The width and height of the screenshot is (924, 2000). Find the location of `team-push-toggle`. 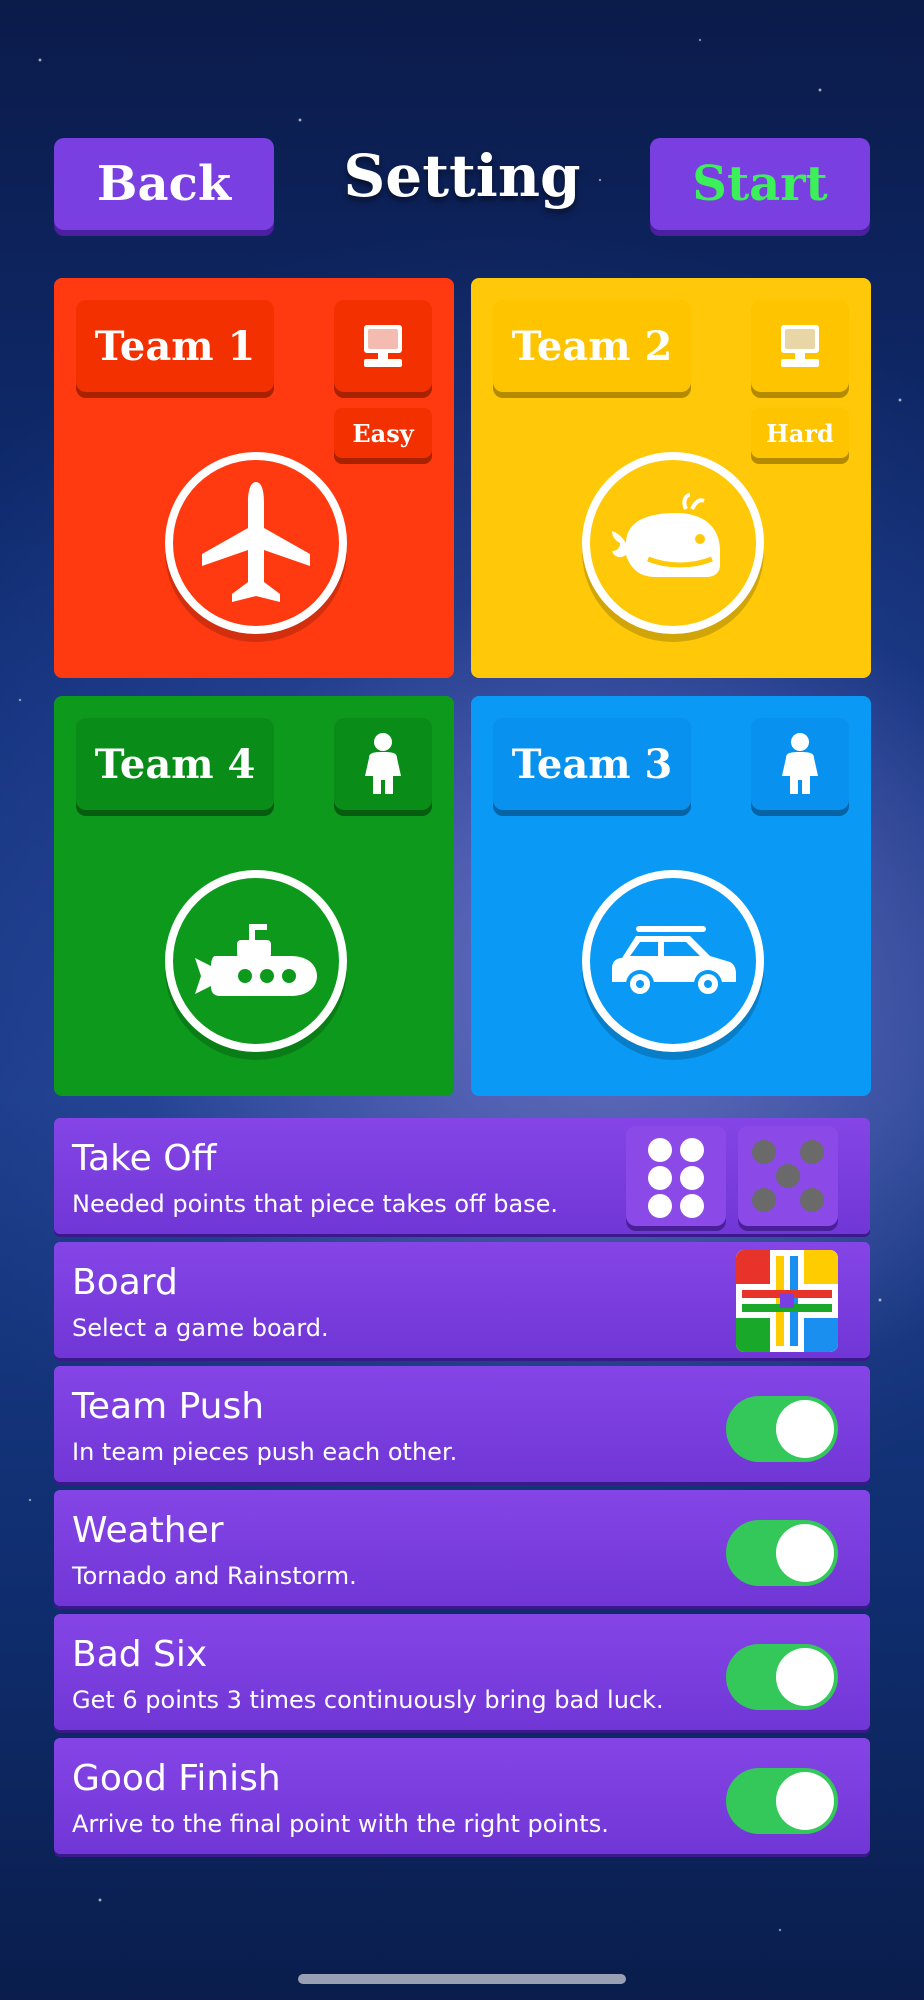

team-push-toggle is located at coordinates (782, 1429).